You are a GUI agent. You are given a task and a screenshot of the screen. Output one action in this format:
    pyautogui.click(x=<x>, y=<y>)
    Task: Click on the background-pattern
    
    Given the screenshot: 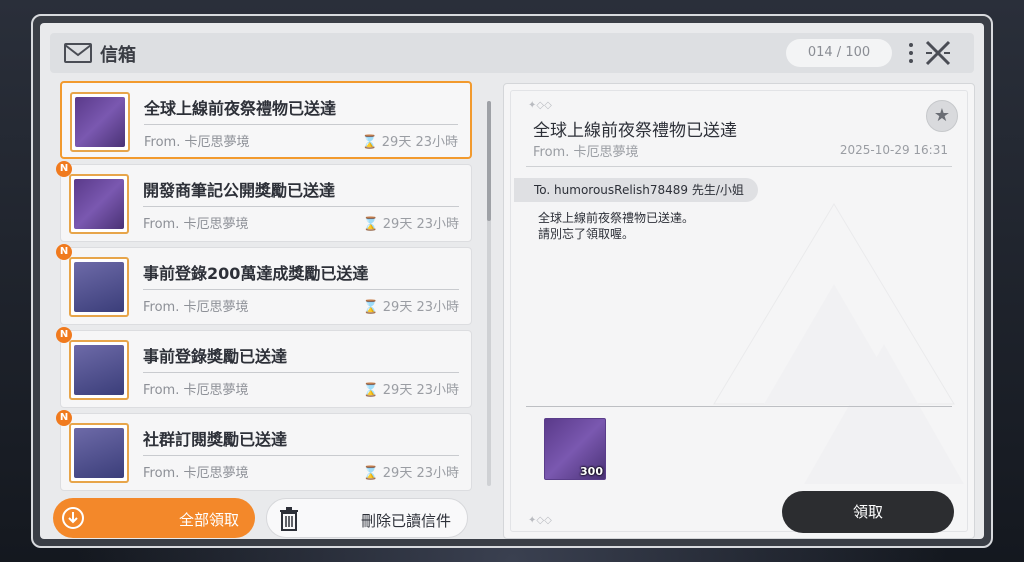 What is the action you would take?
    pyautogui.click(x=838, y=343)
    